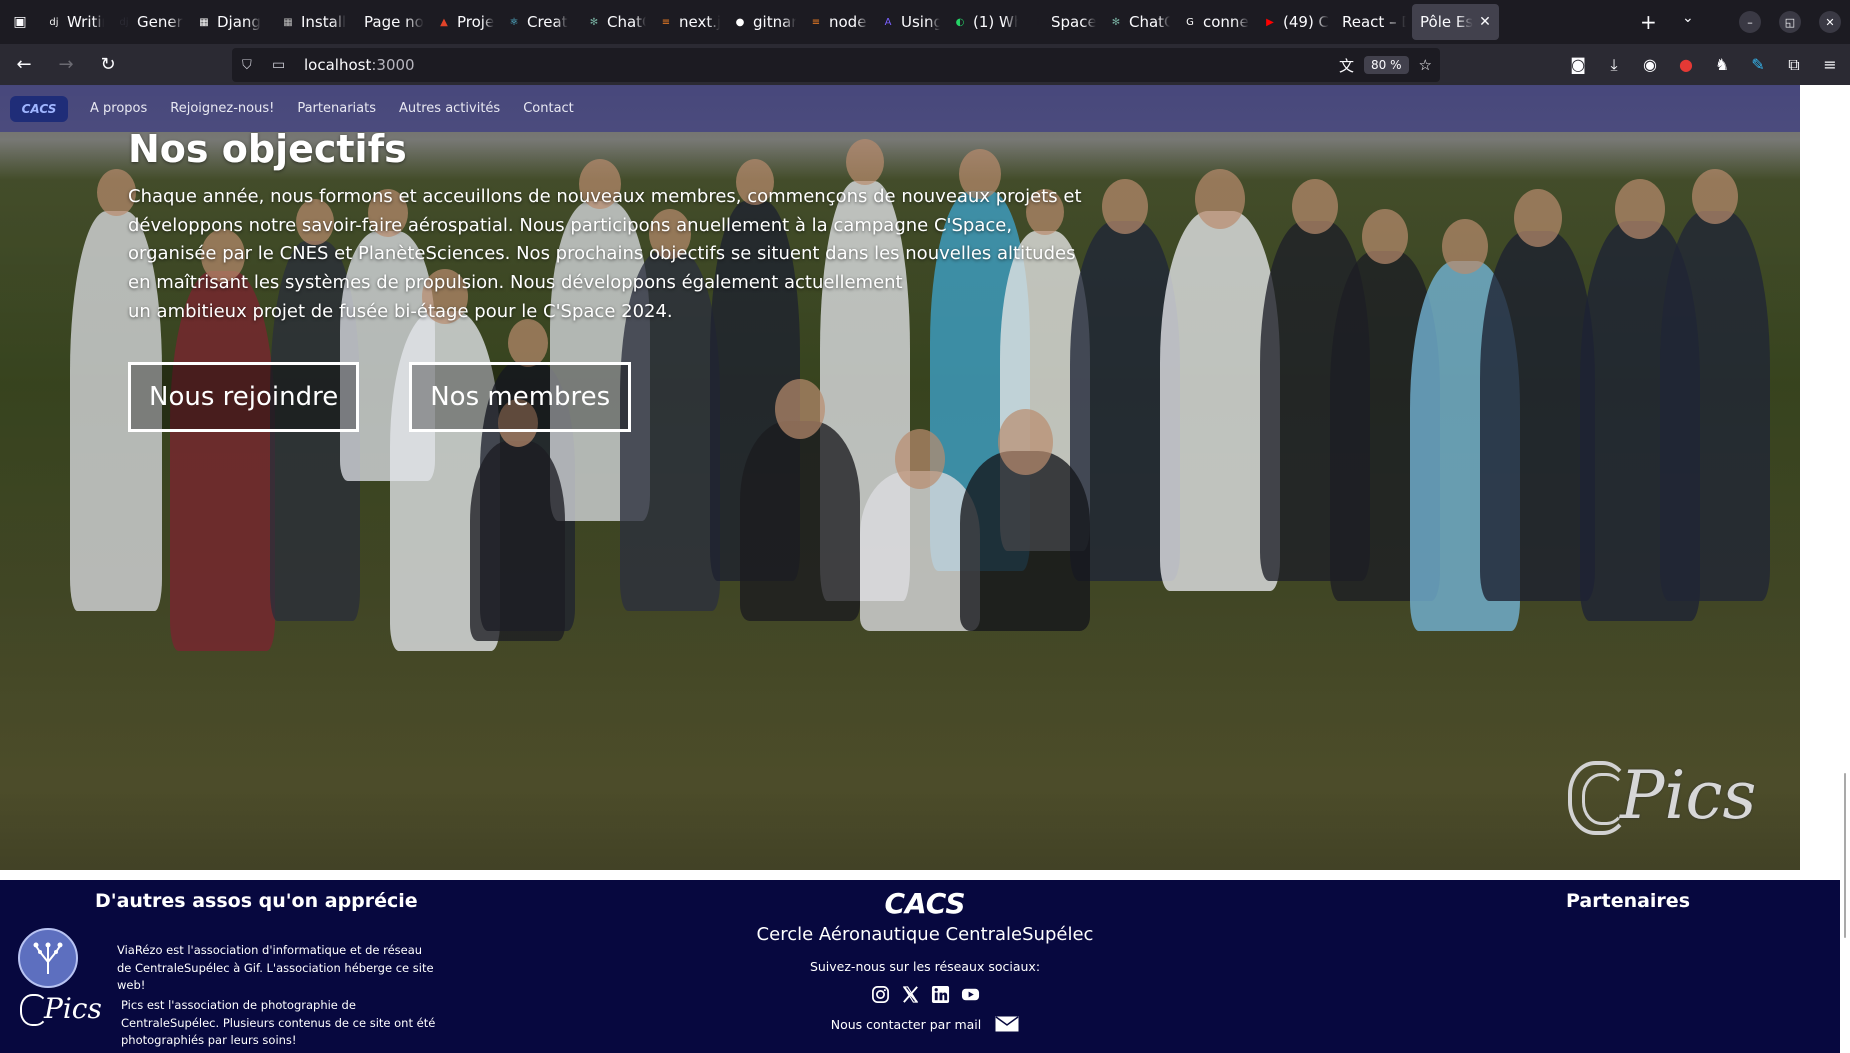 The height and width of the screenshot is (1053, 1850). I want to click on browser-tab: ≡ next.js, so click(689, 22).